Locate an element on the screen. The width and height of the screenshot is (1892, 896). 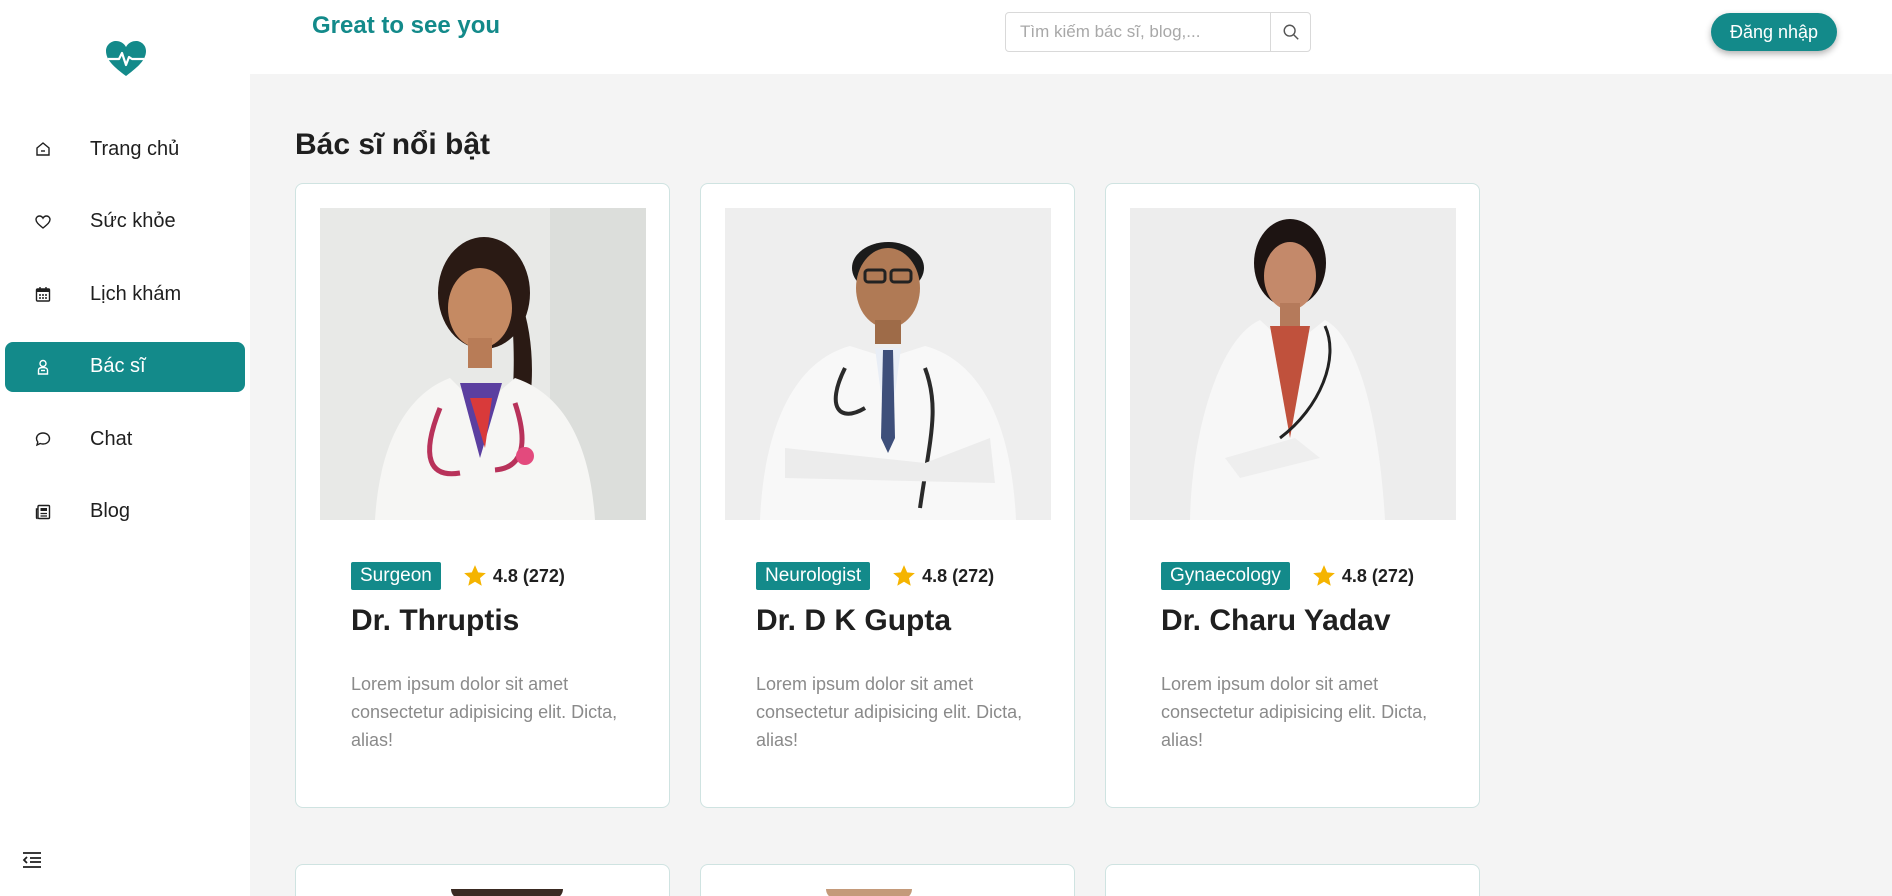
sidebar: Trang chủ Sức khỏe Lịch khám Bác sĩ Chat is located at coordinates (125, 448).